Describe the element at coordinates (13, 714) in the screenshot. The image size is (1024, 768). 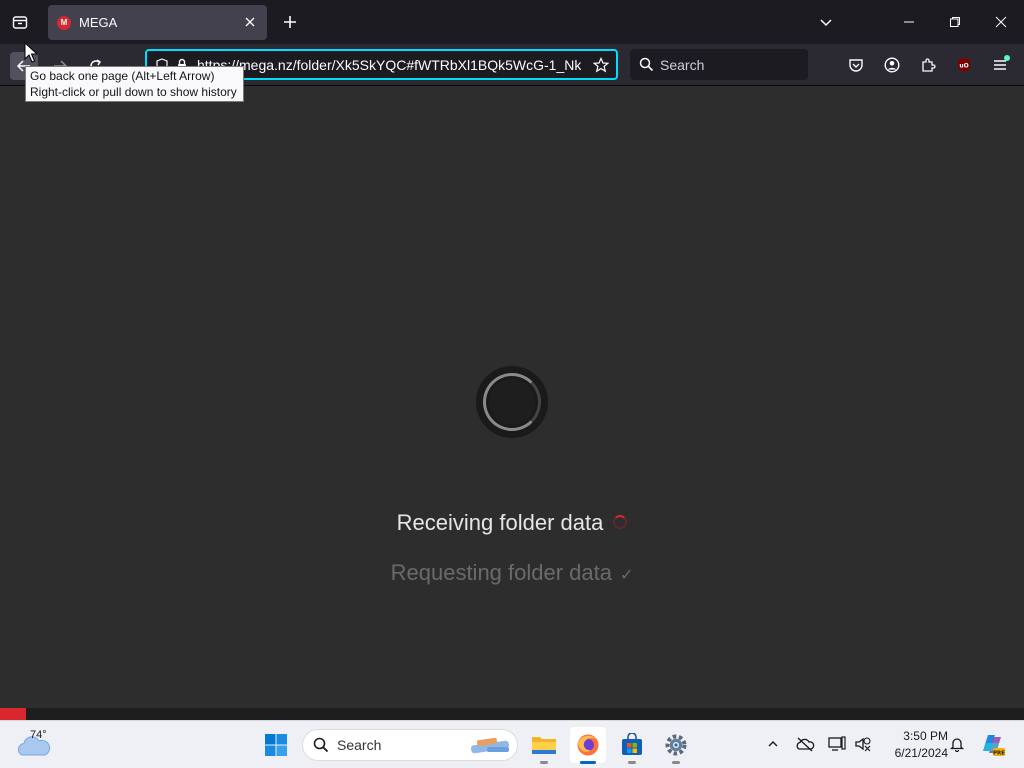
I see `loading-progress-fill` at that location.